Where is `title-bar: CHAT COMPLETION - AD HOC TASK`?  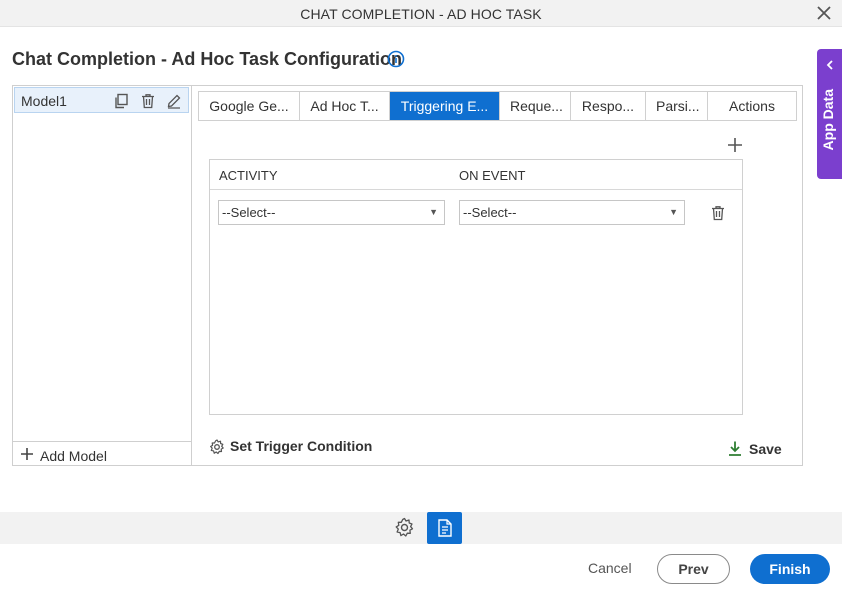
title-bar: CHAT COMPLETION - AD HOC TASK is located at coordinates (421, 13).